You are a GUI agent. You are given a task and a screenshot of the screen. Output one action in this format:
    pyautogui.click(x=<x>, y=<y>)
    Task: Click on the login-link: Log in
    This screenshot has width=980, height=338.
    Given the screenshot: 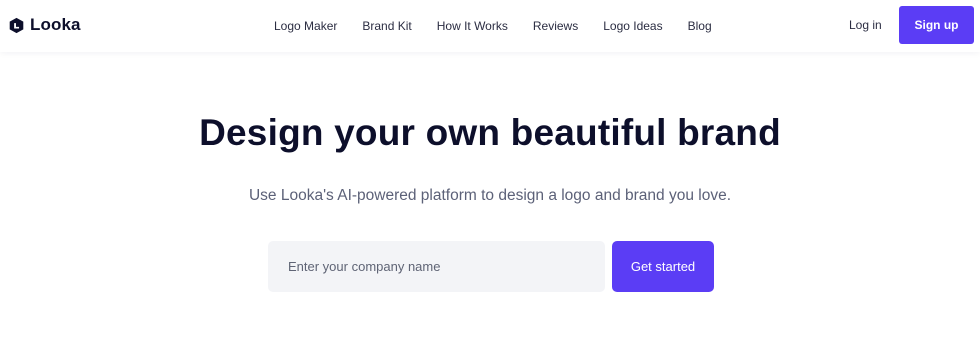 What is the action you would take?
    pyautogui.click(x=865, y=25)
    